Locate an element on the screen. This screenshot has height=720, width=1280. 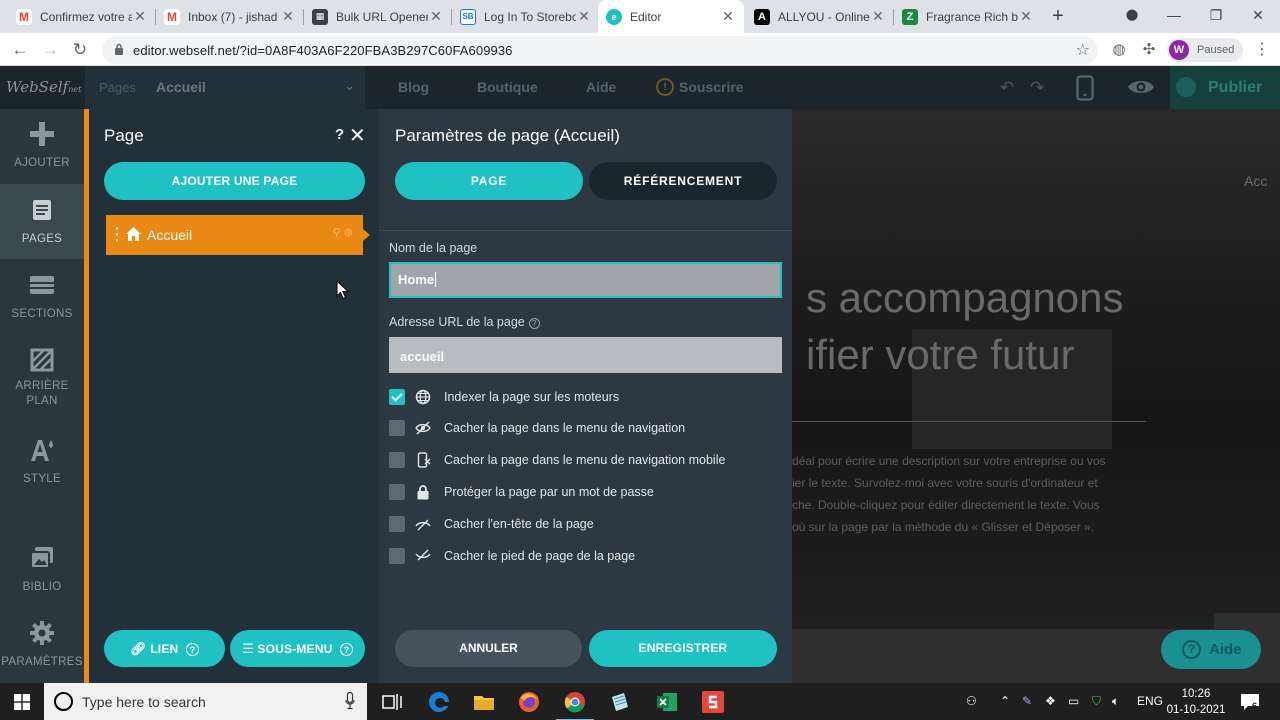
browser-tab-1: M Confirmez votre a ✕ is located at coordinates (82, 16).